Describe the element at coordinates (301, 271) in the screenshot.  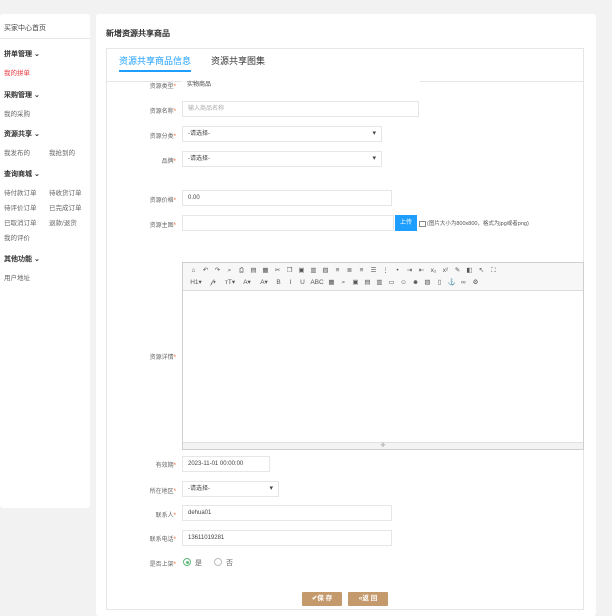
I see `paste-icon: ▣` at that location.